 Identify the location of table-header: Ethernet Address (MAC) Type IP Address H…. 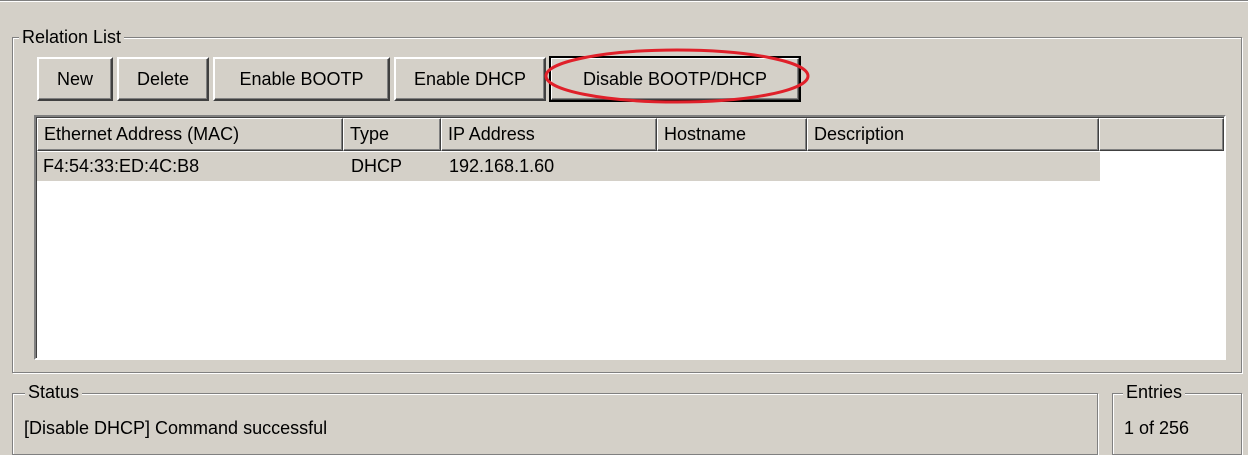
(630, 134).